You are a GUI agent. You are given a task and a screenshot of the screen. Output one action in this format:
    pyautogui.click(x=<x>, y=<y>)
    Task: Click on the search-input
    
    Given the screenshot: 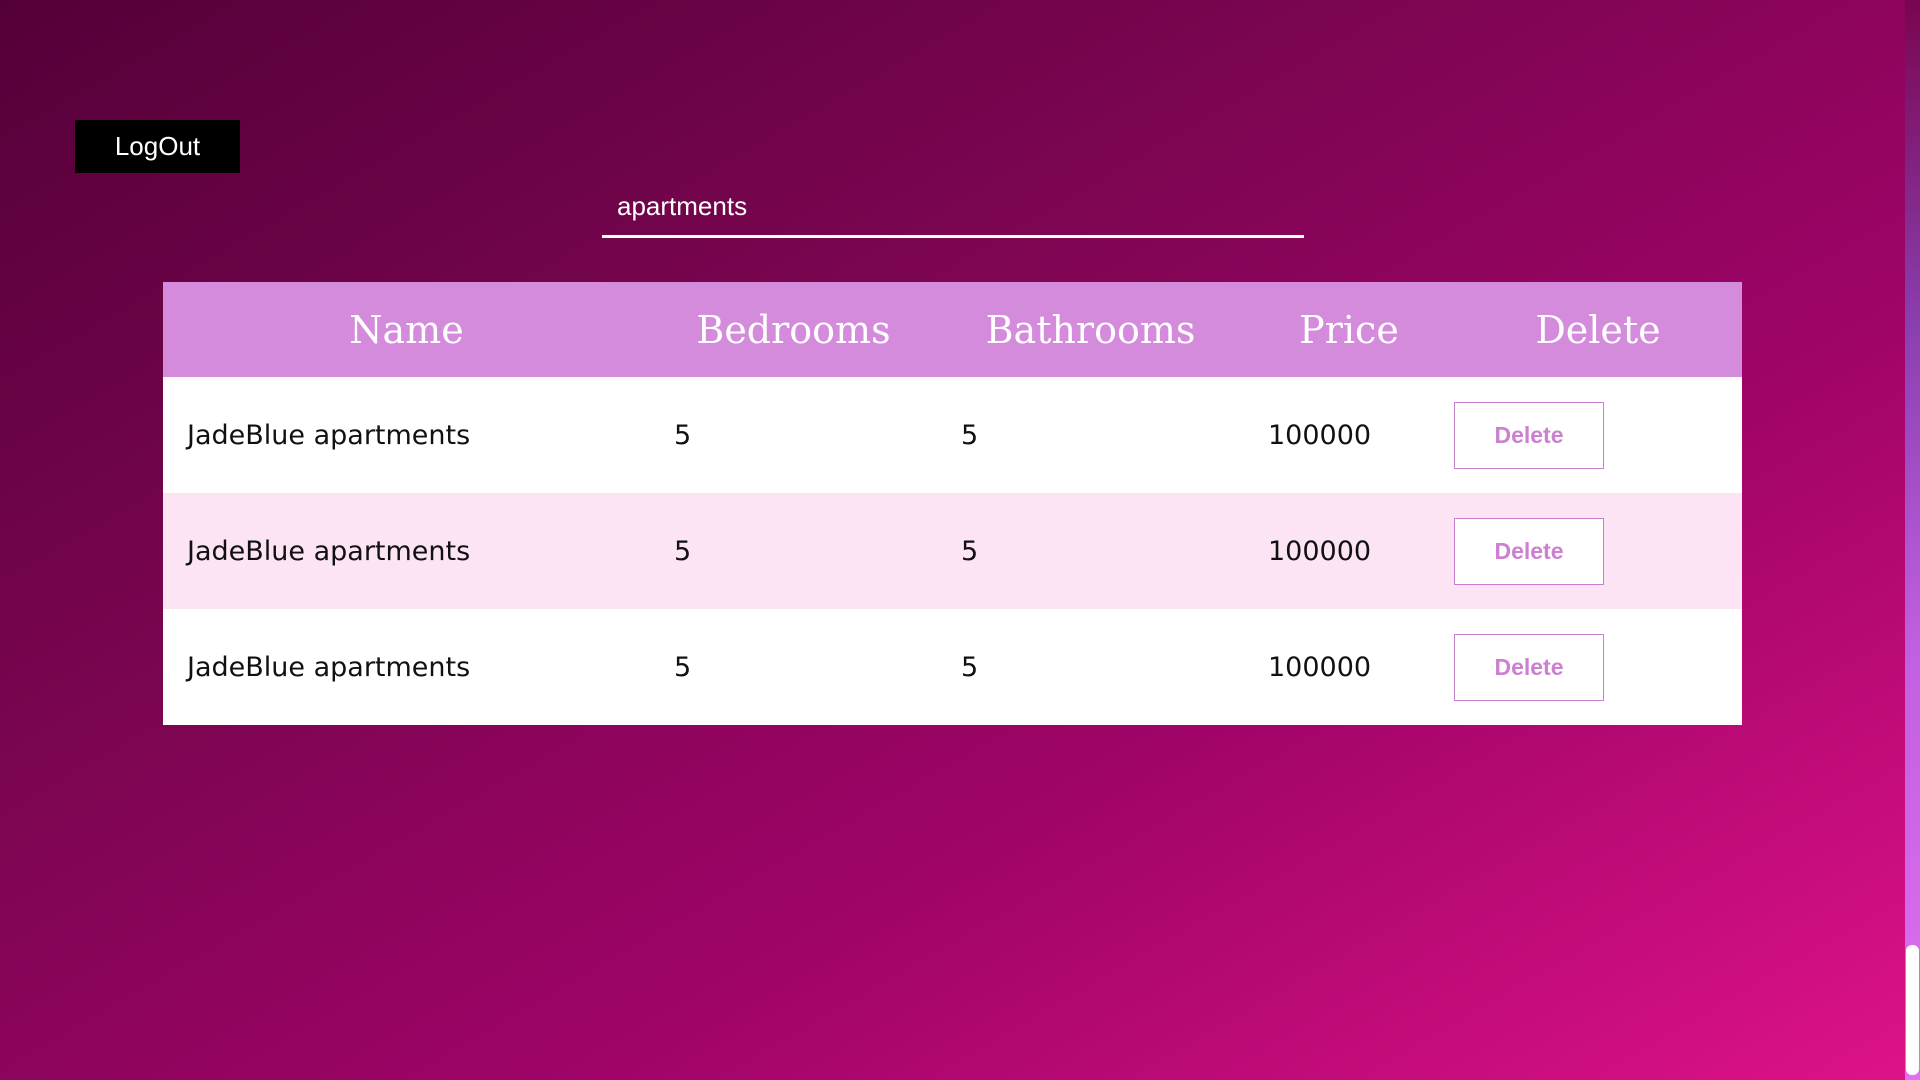 What is the action you would take?
    pyautogui.click(x=953, y=206)
    